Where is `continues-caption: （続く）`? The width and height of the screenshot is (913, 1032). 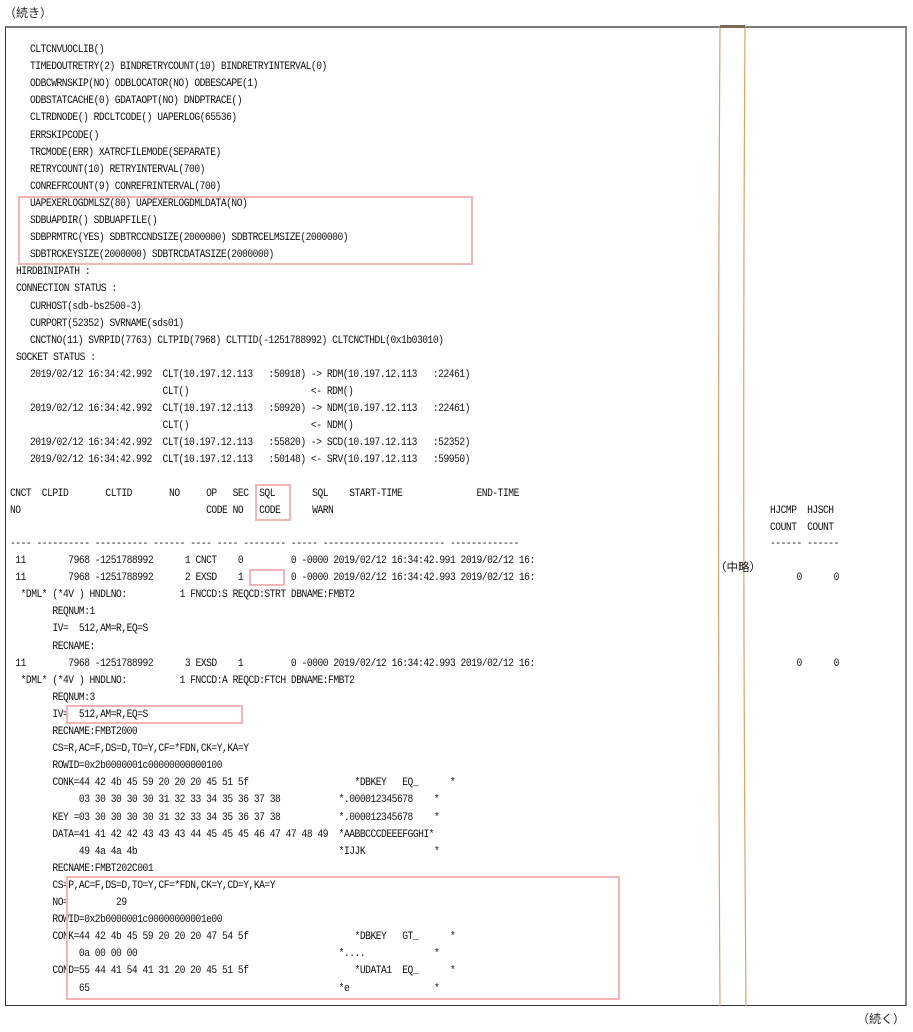 continues-caption: （続く） is located at coordinates (880, 1019).